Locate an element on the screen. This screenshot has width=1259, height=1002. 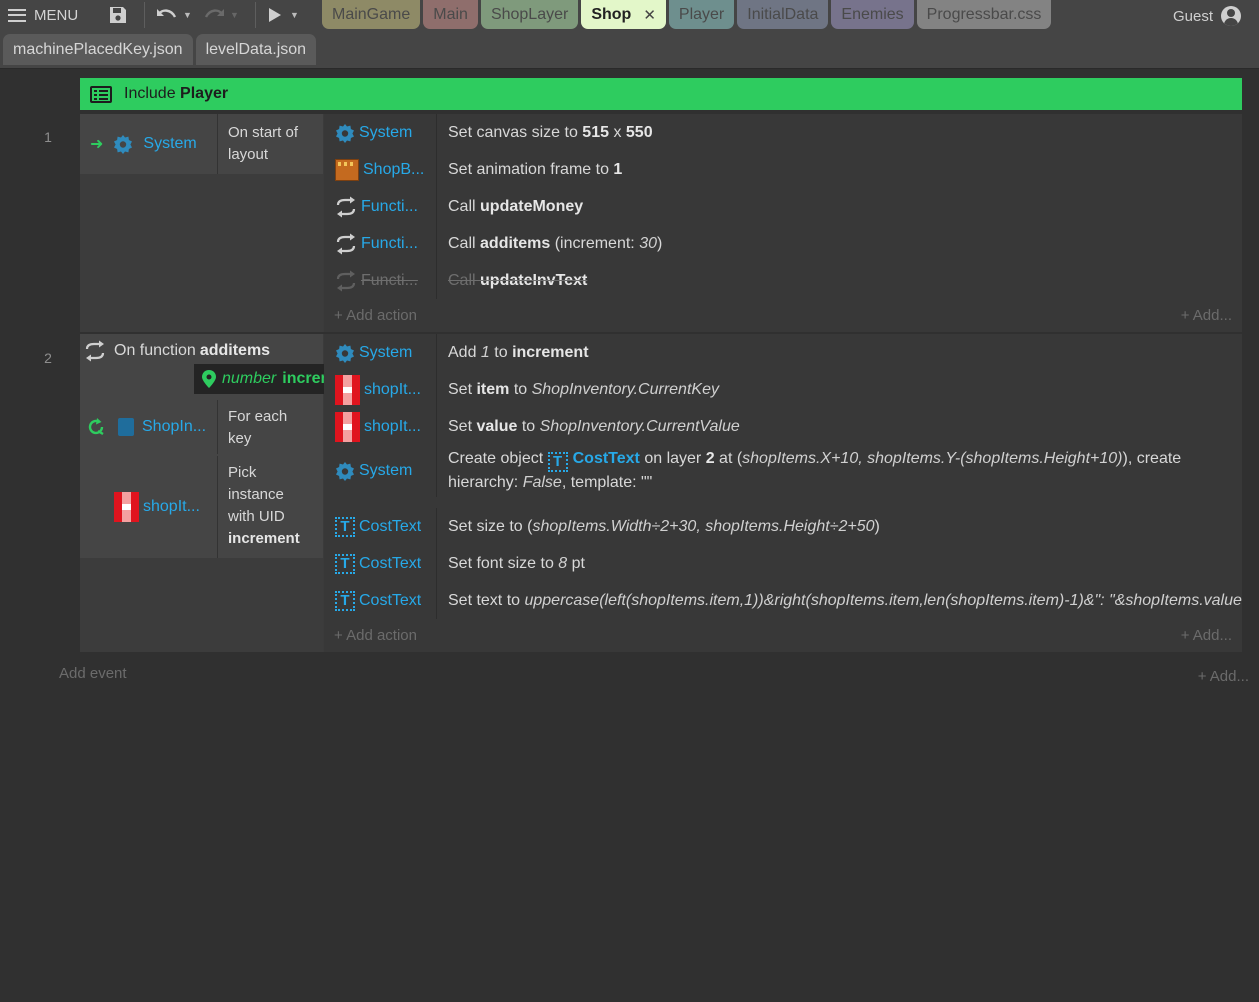
tab-main: Main is located at coordinates (450, 14).